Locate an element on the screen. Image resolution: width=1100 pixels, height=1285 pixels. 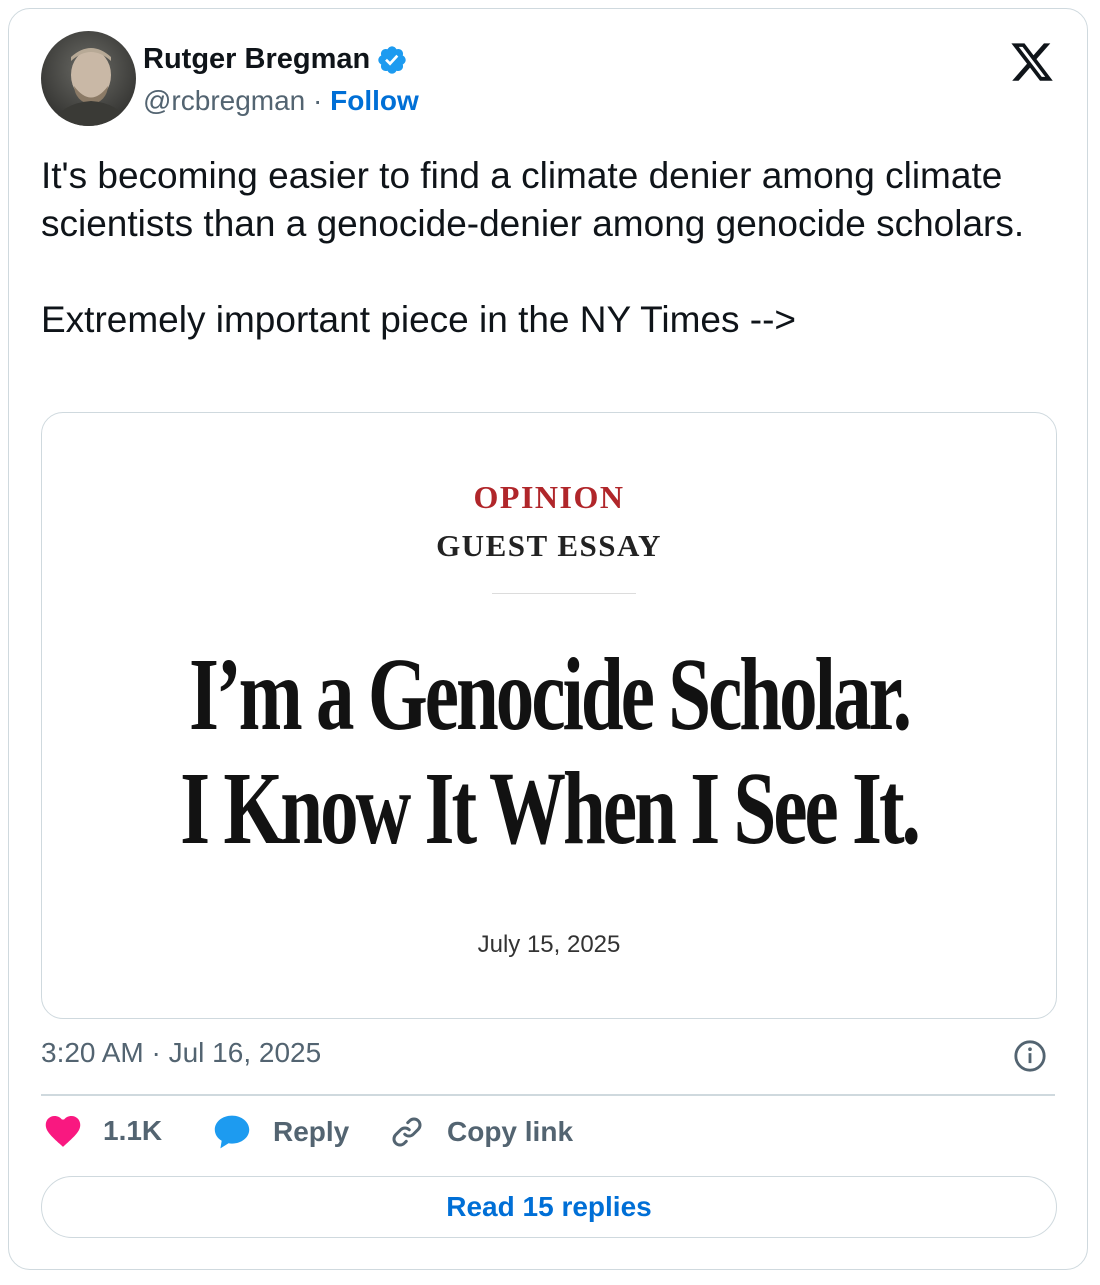
like-count: 1.1K is located at coordinates (133, 1130).